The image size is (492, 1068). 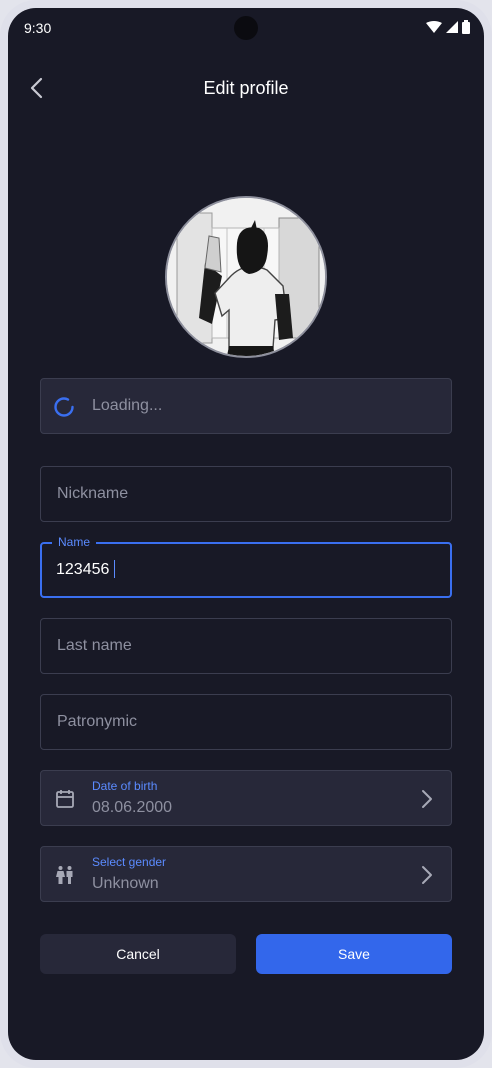 What do you see at coordinates (64, 875) in the screenshot?
I see `gender-icon` at bounding box center [64, 875].